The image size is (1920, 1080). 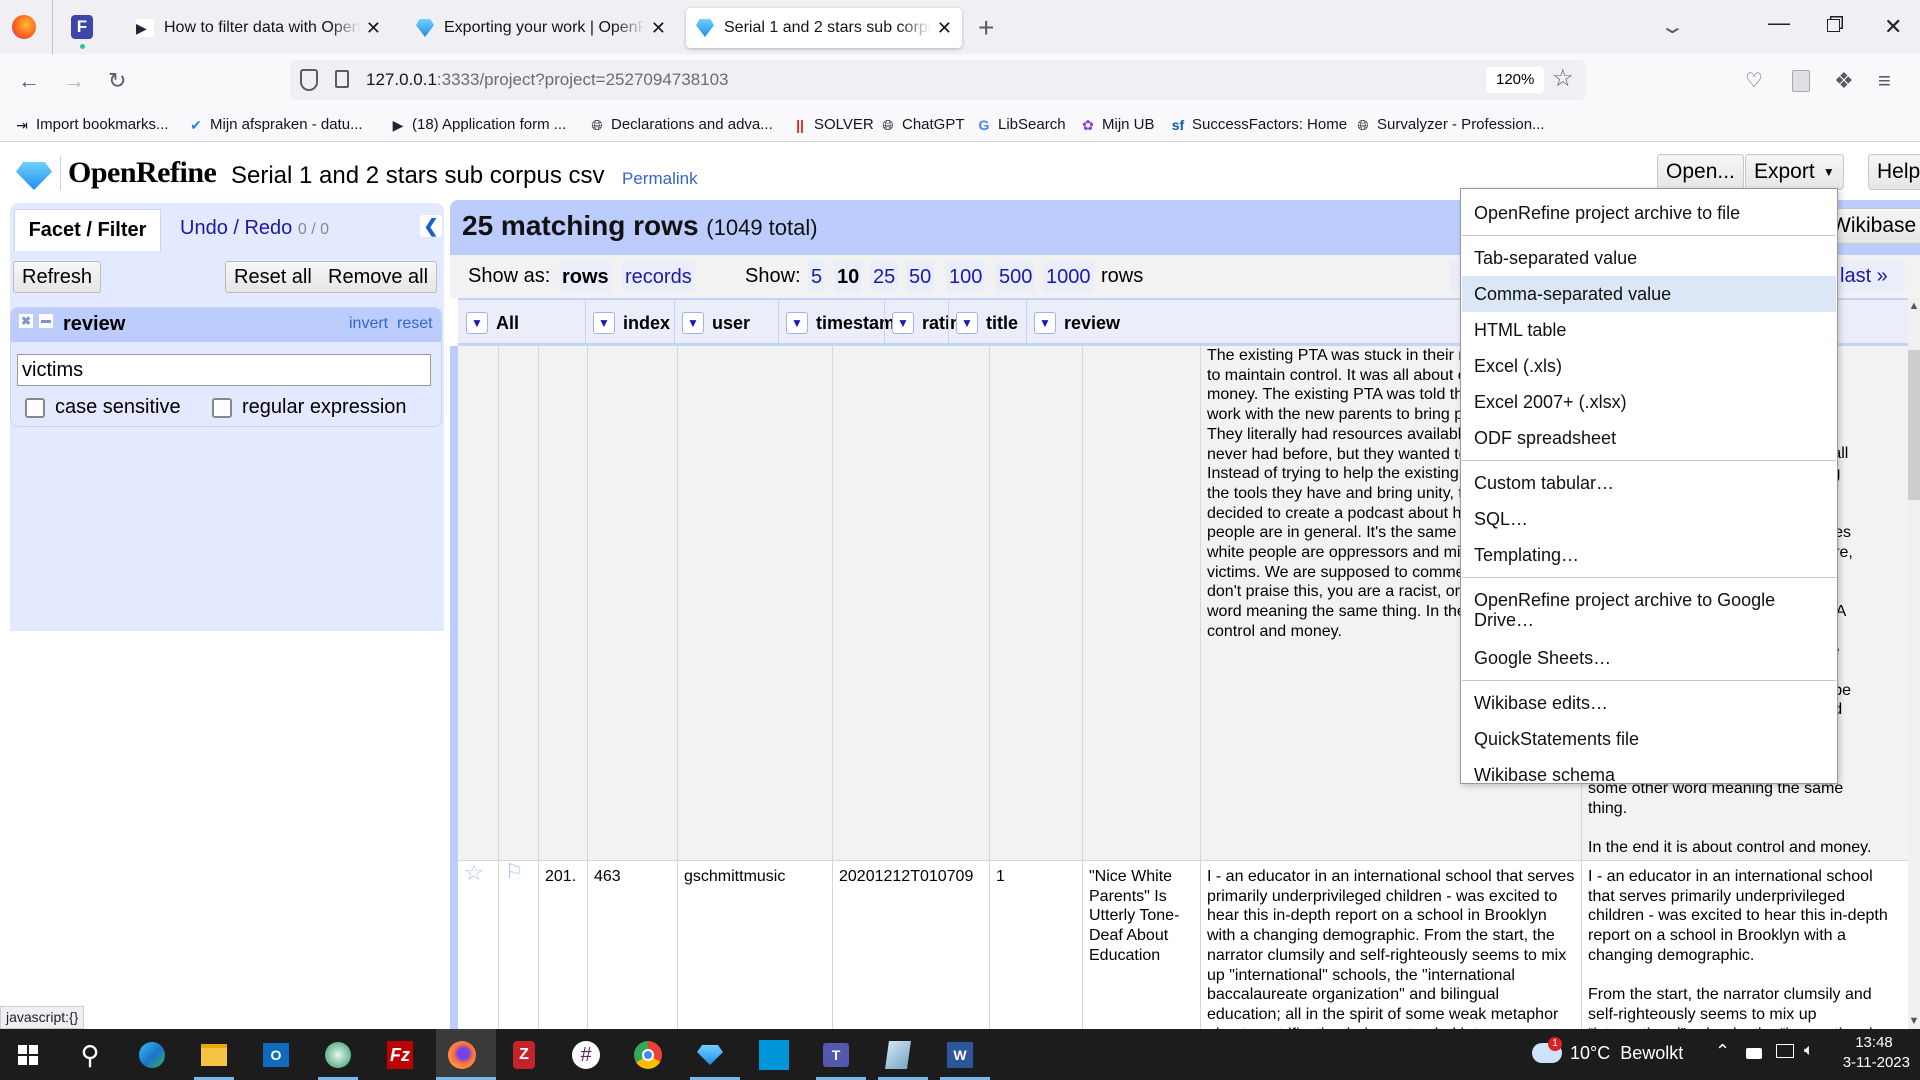 I want to click on export-menu-item-excel-2007-xlsx: Excel 2007+ (.xlsx), so click(x=1649, y=402).